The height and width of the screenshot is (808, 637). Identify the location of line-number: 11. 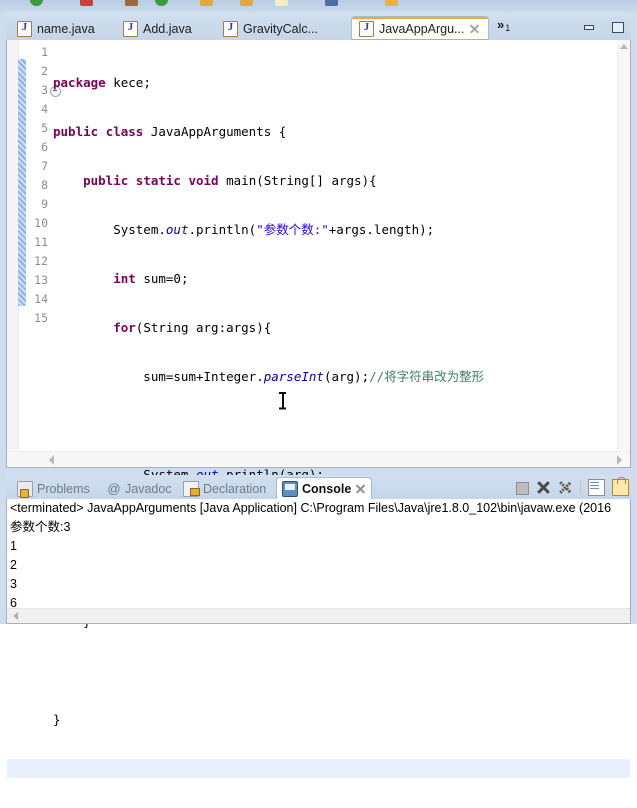
(41, 242).